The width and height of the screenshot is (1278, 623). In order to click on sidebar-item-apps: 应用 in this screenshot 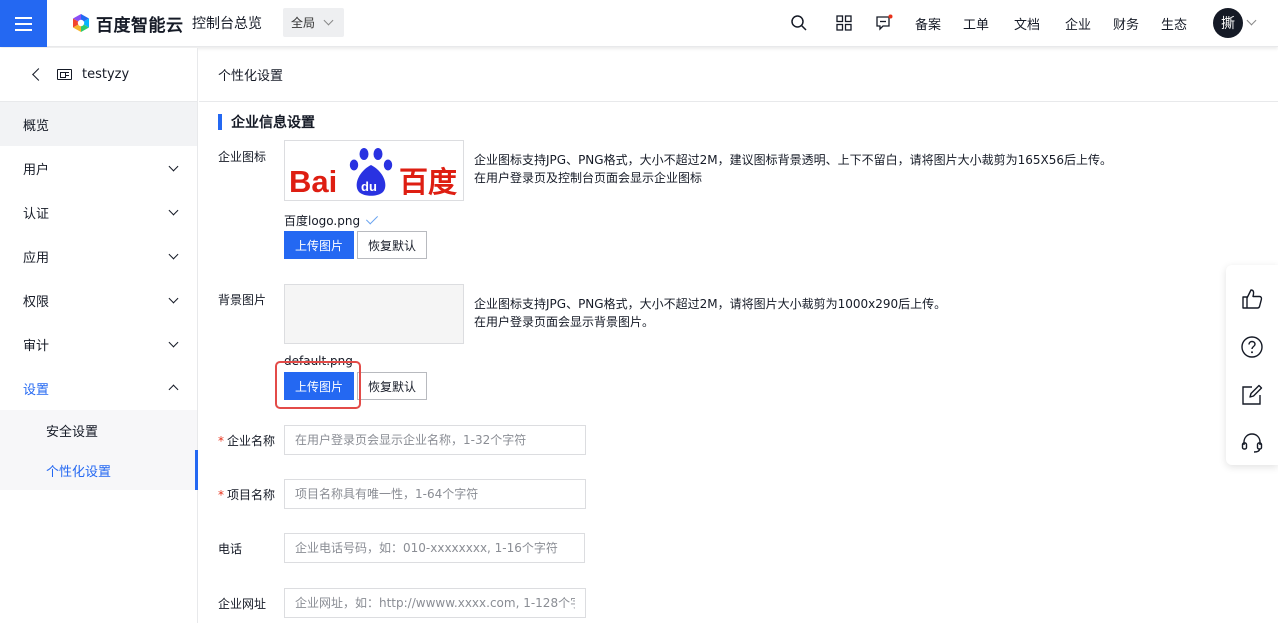, I will do `click(98, 256)`.